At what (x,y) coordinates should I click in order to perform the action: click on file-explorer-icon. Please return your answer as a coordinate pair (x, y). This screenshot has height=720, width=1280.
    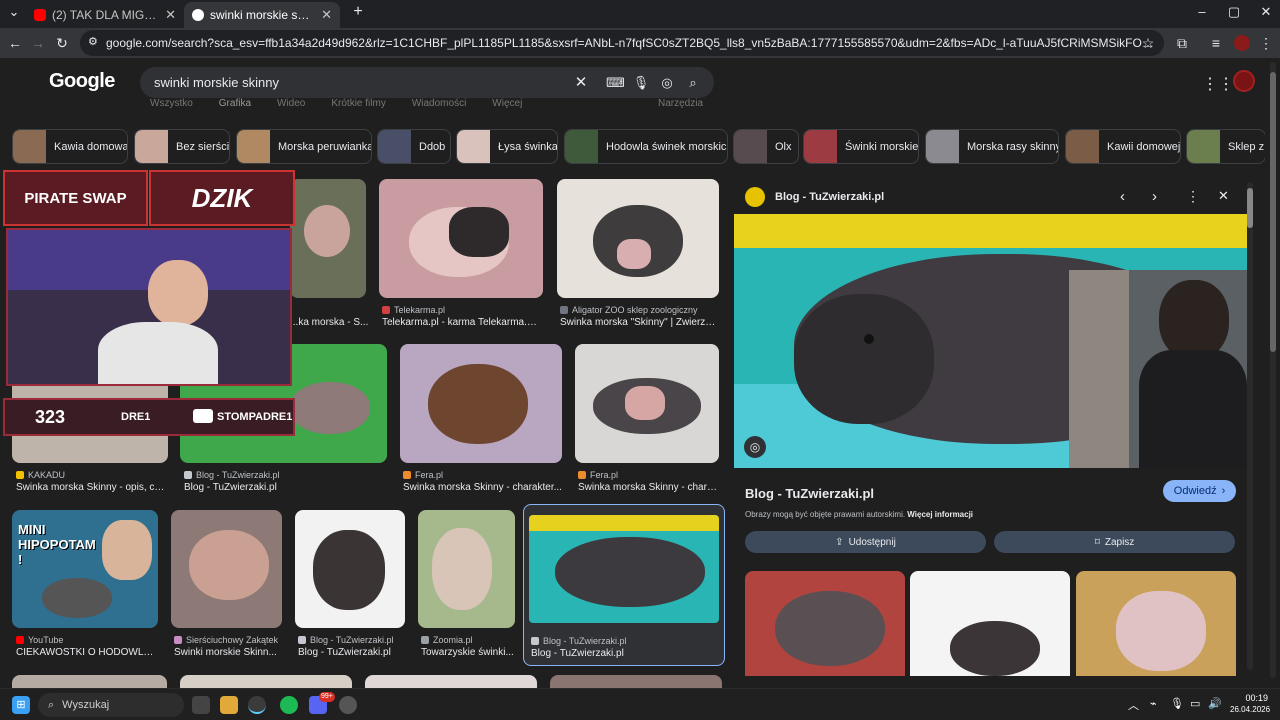
    Looking at the image, I should click on (229, 705).